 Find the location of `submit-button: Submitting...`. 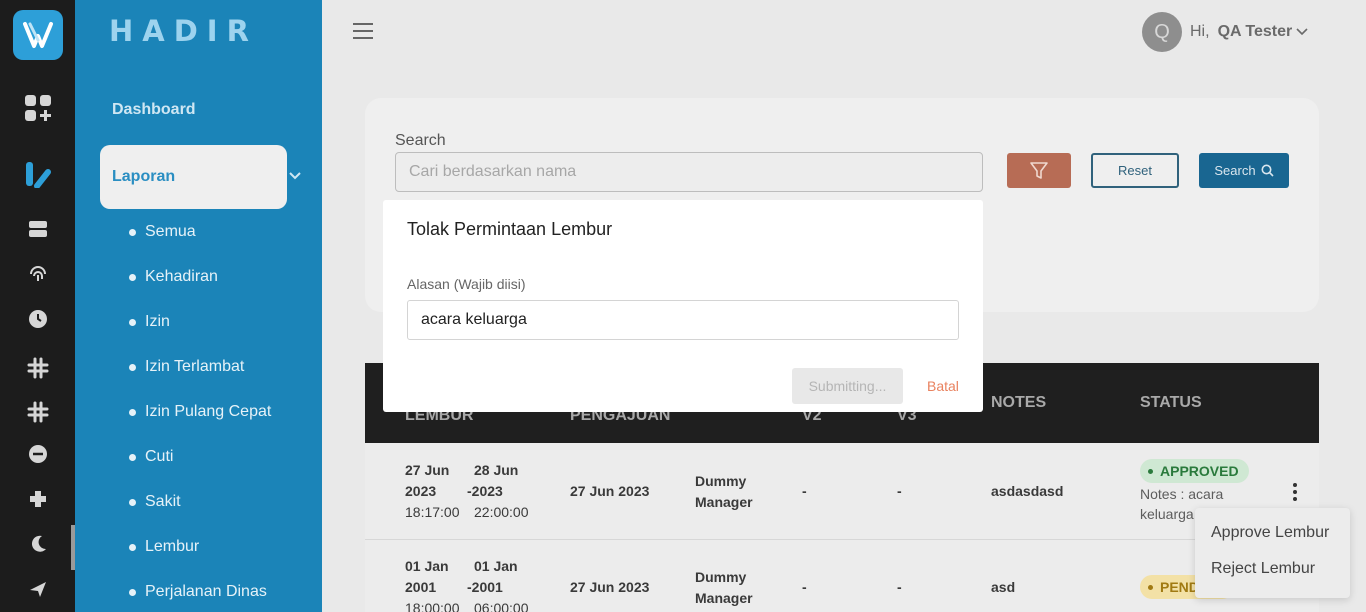

submit-button: Submitting... is located at coordinates (847, 386).